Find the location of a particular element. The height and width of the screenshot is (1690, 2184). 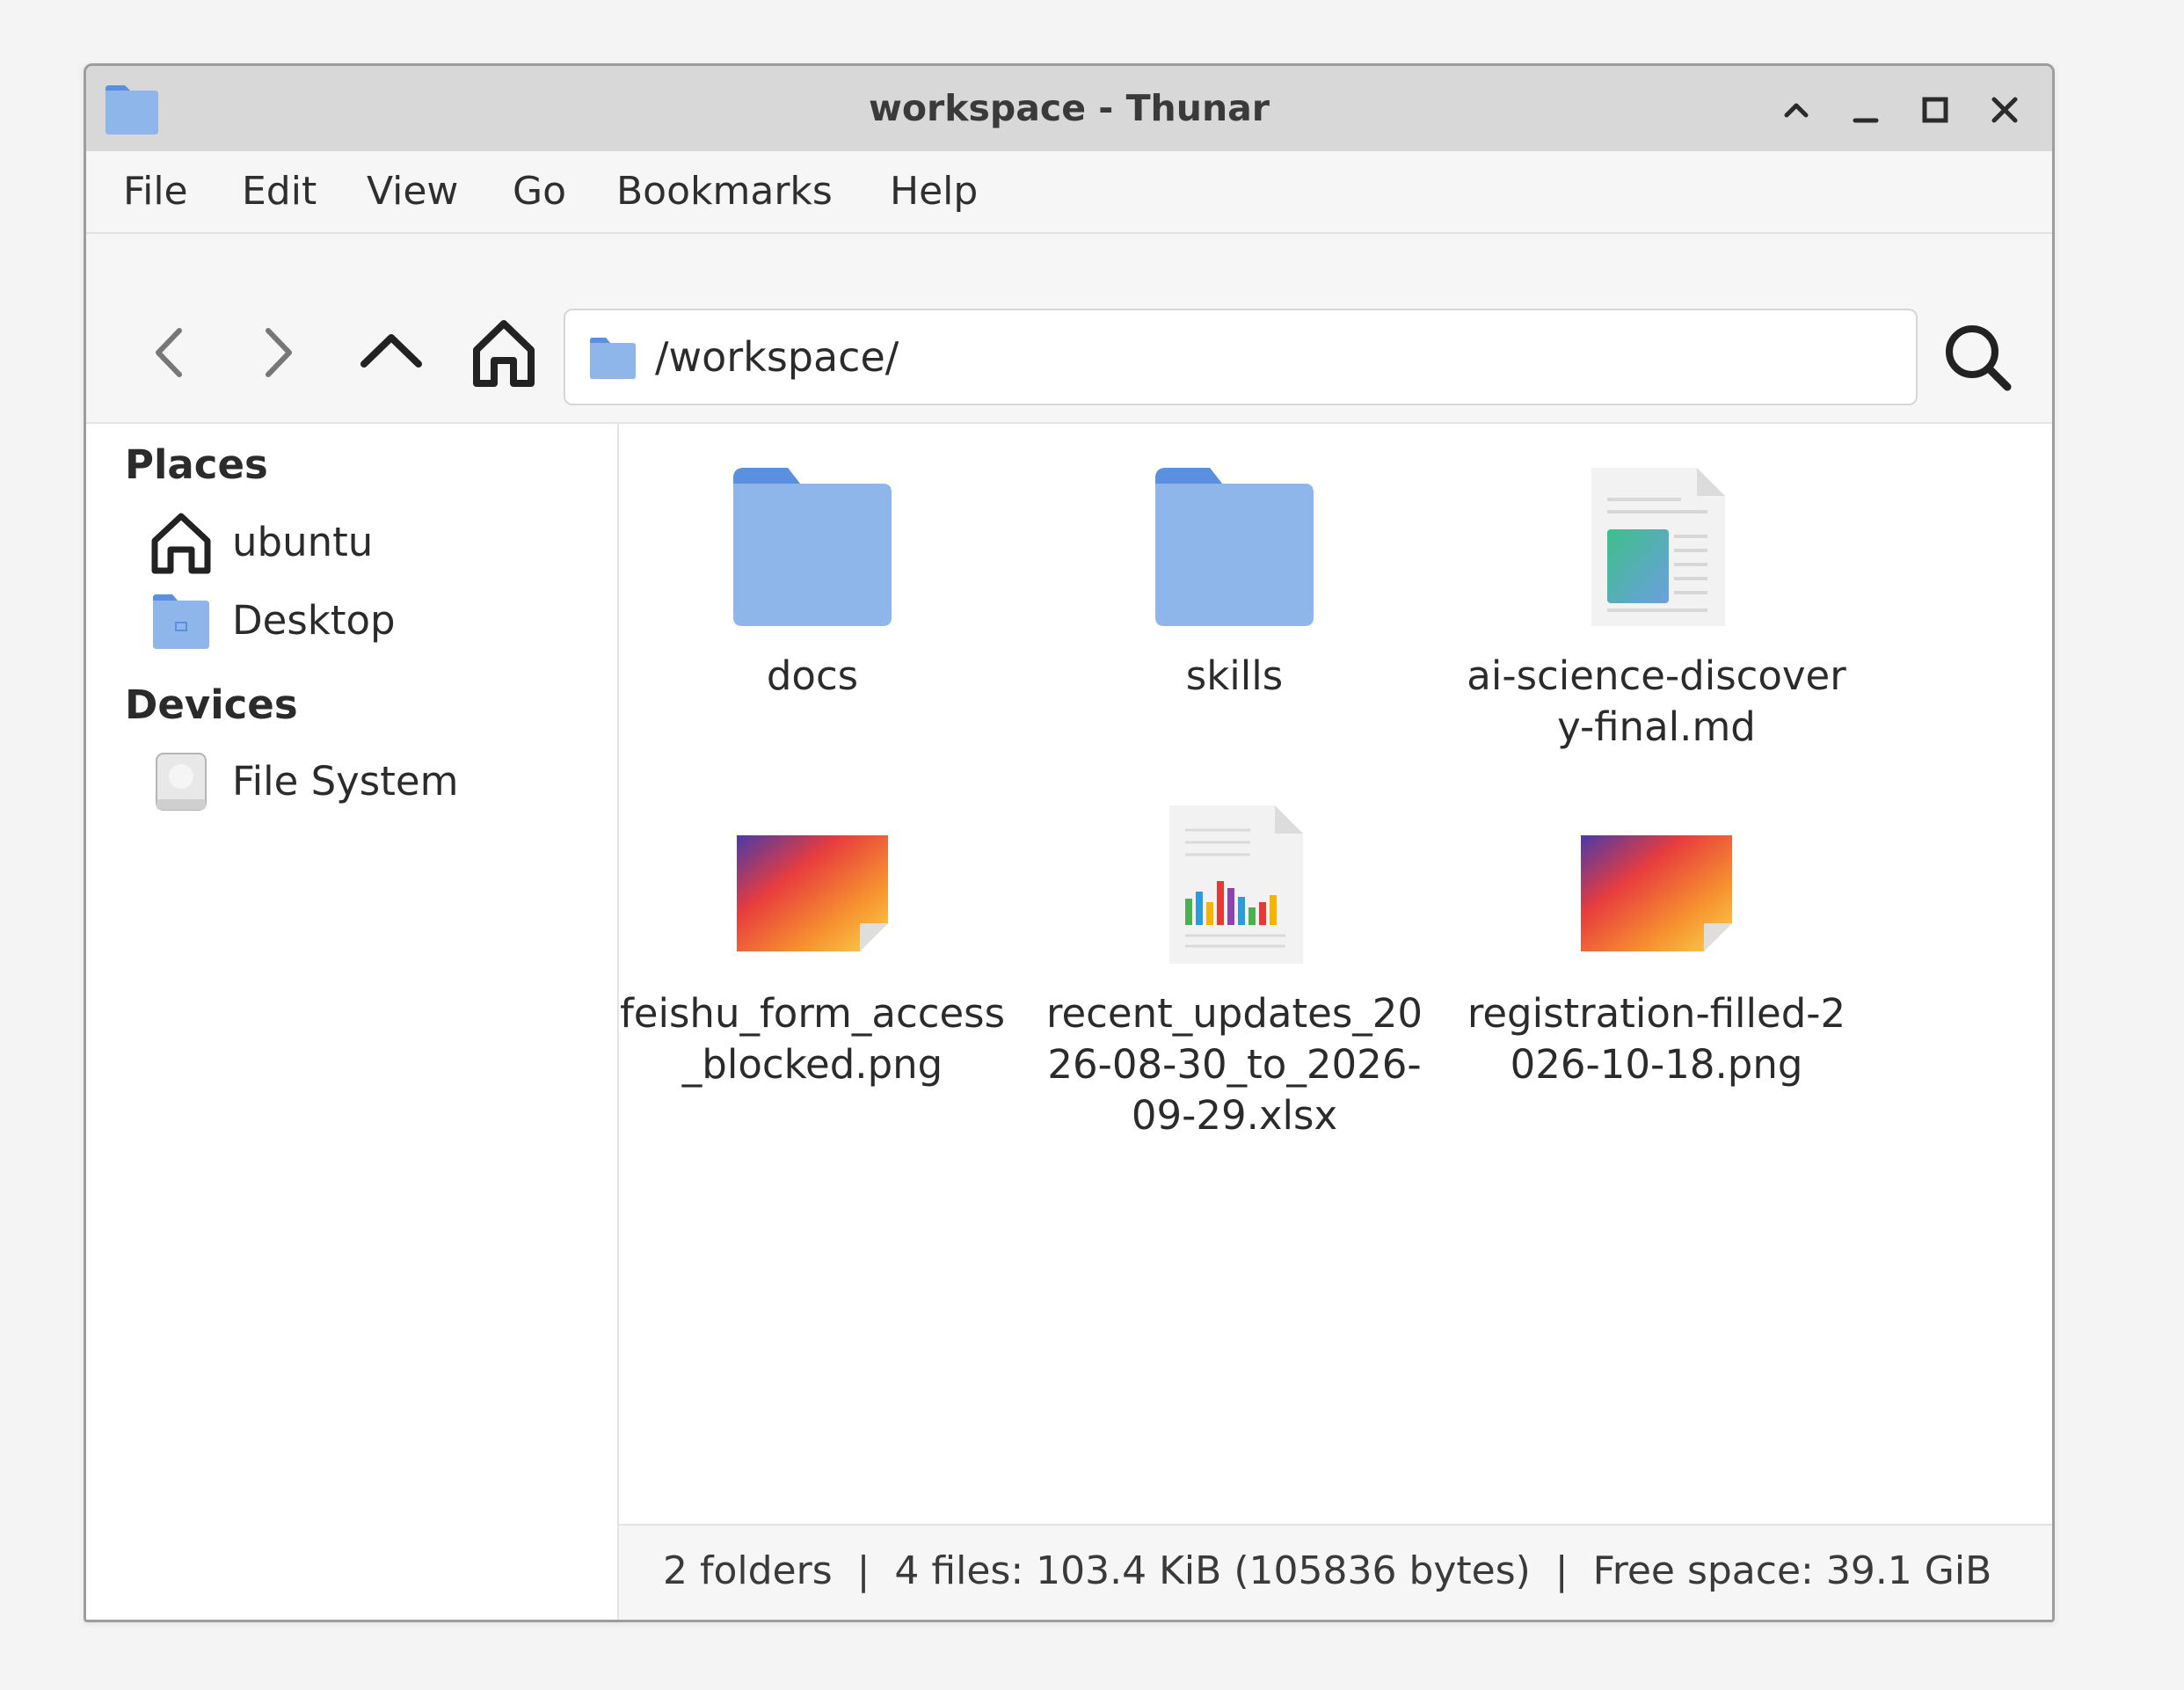

sidebar-item-label: ubuntu is located at coordinates (303, 542).